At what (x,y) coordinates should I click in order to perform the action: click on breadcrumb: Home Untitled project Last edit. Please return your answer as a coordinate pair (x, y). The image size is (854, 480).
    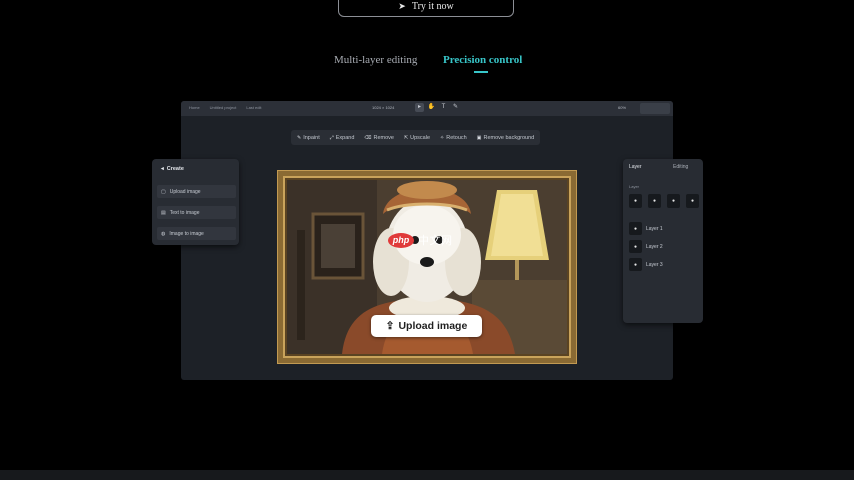
    Looking at the image, I should click on (225, 107).